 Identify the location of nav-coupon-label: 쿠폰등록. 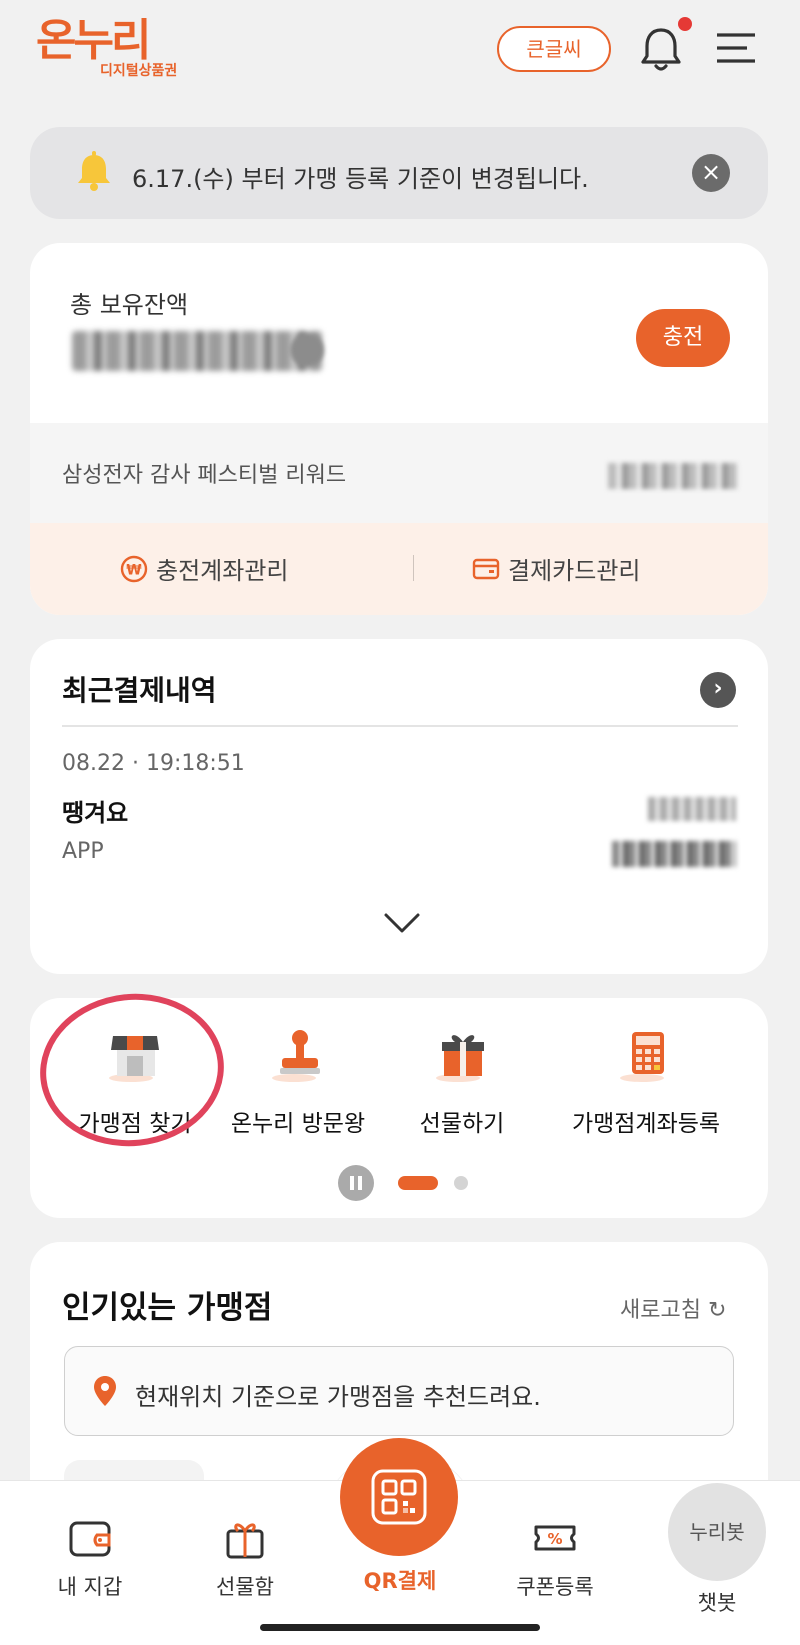
(555, 1587).